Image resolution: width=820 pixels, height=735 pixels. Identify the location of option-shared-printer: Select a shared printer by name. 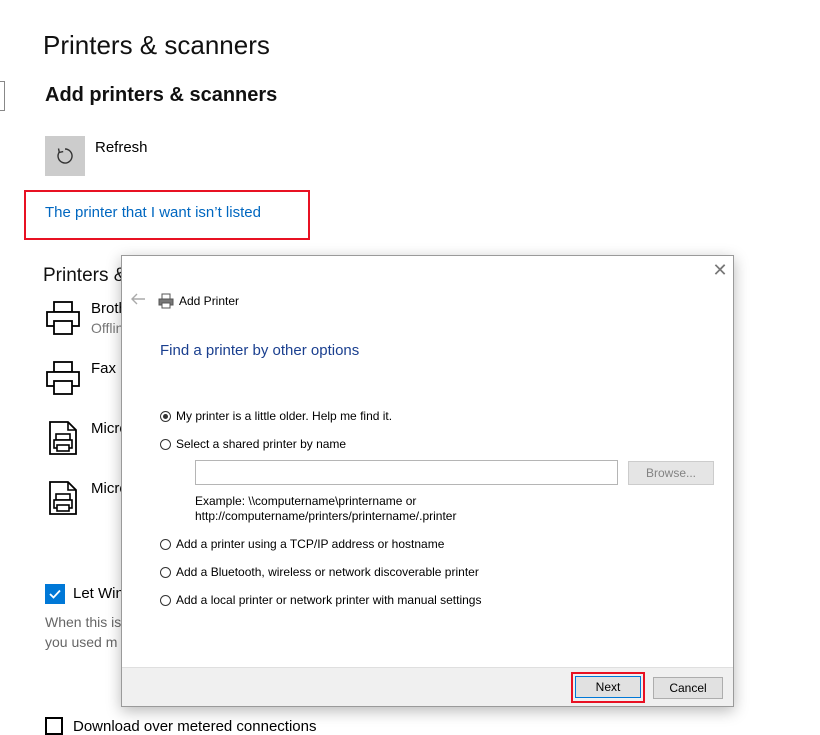
(253, 444).